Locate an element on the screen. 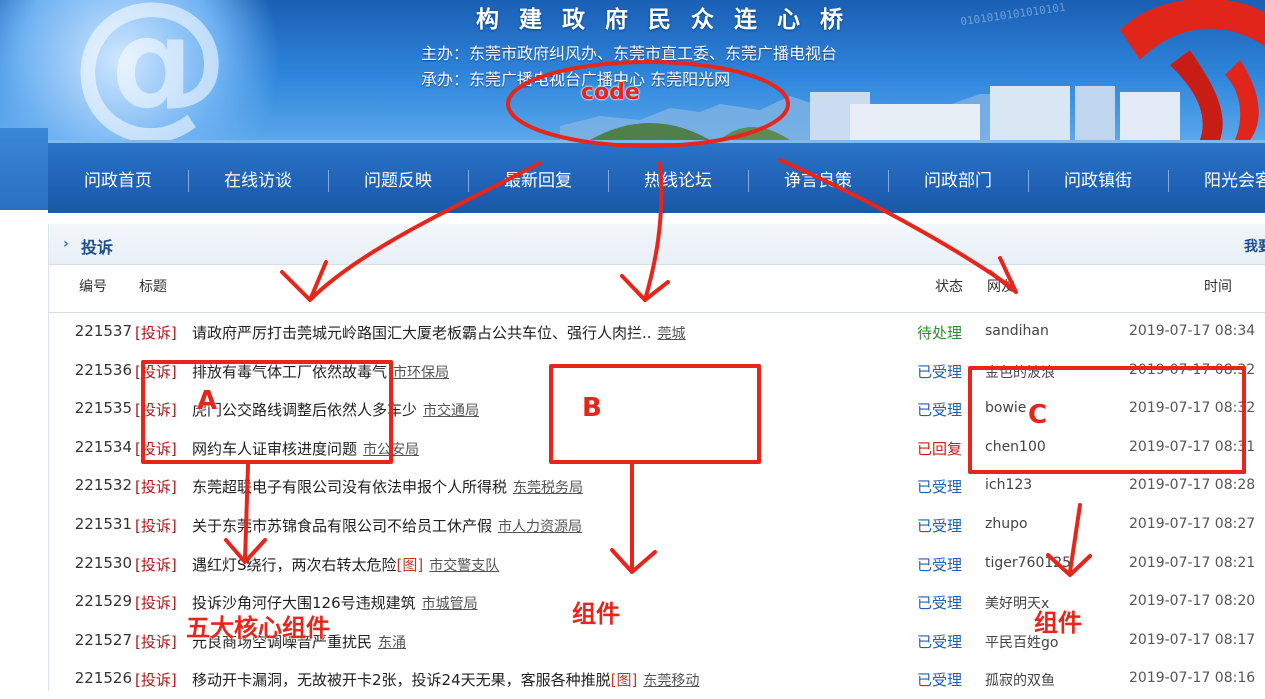 This screenshot has width=1265, height=699. item-title: 东莞超联电子有限公司没有依法申报个人所得税 is located at coordinates (349, 487).